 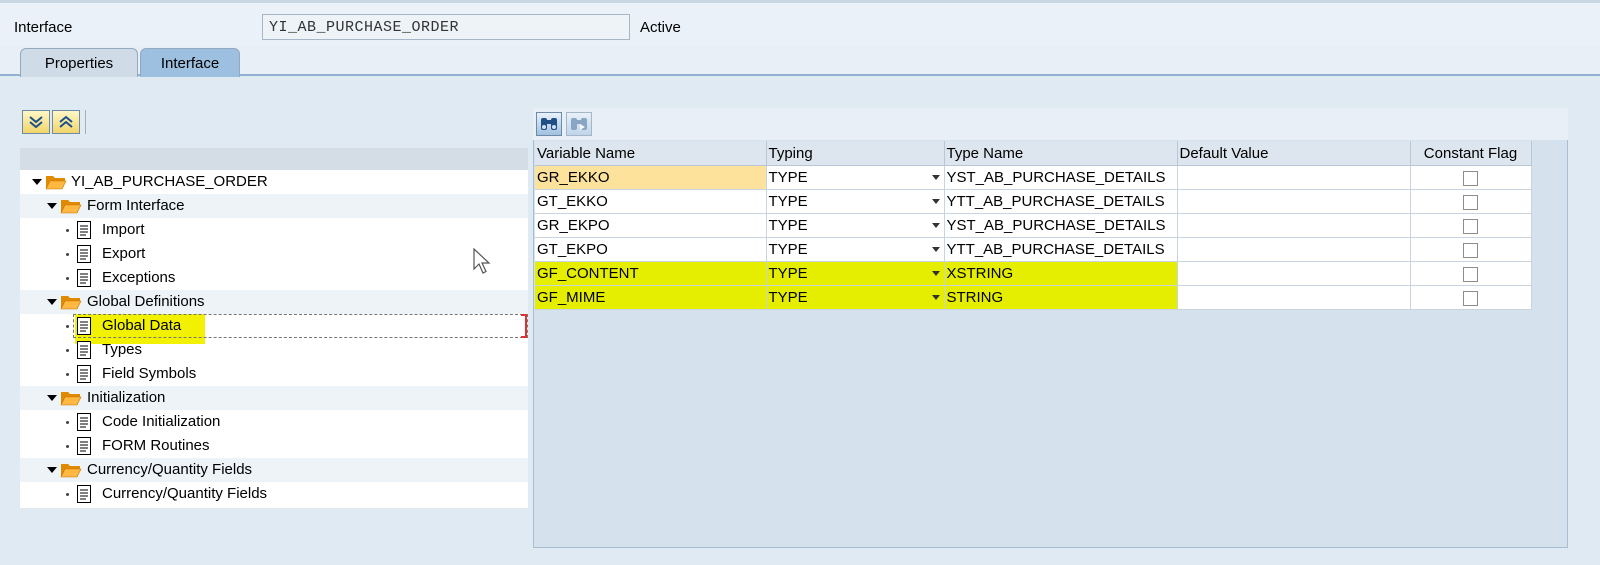 I want to click on tree-leaf-types: Types, so click(x=274, y=350).